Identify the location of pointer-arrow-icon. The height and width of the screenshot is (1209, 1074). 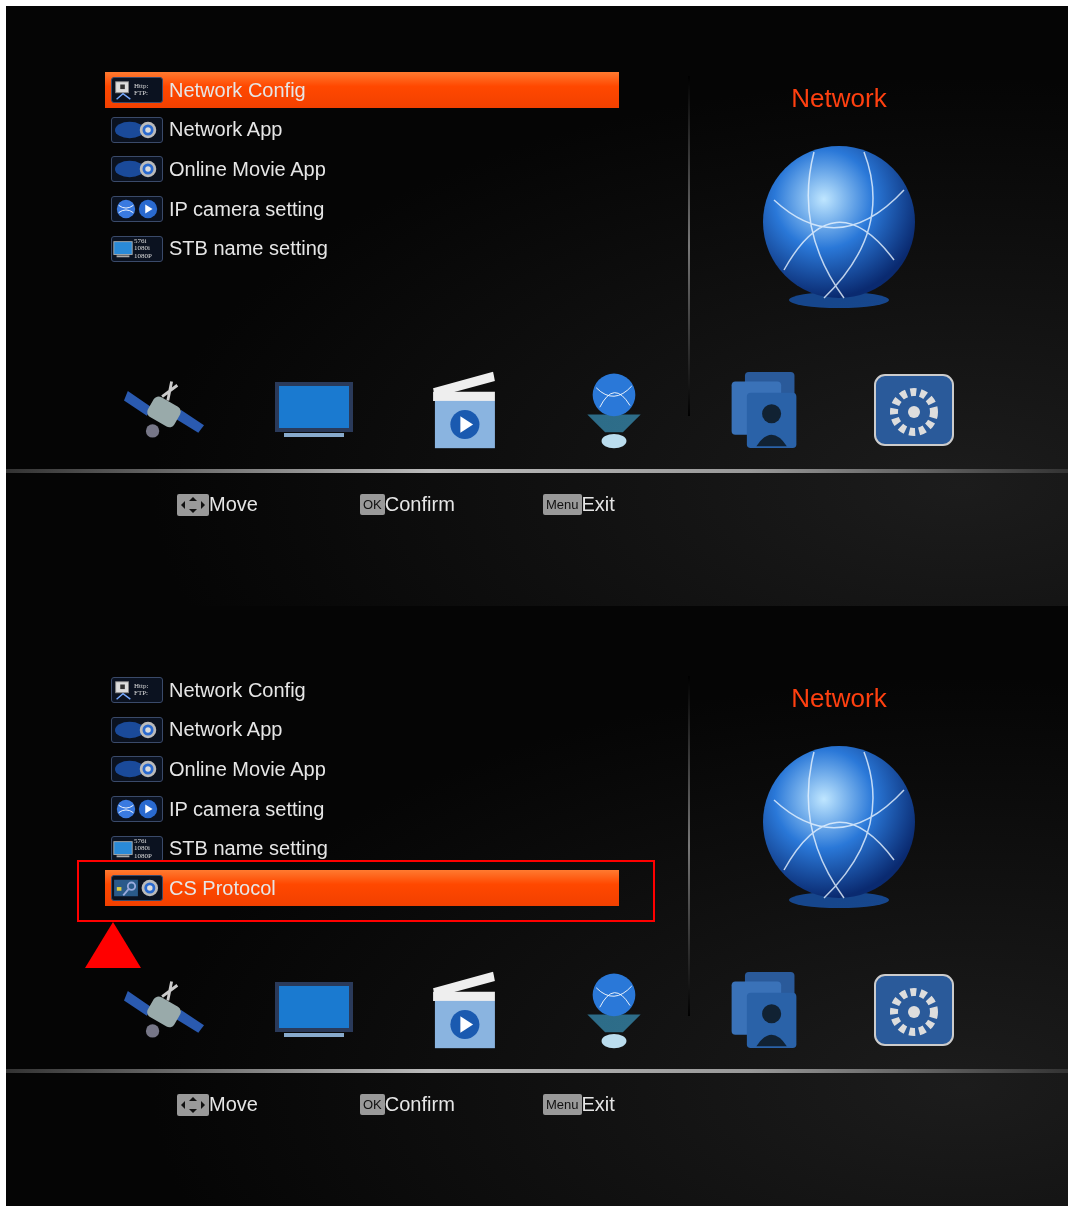
(113, 945).